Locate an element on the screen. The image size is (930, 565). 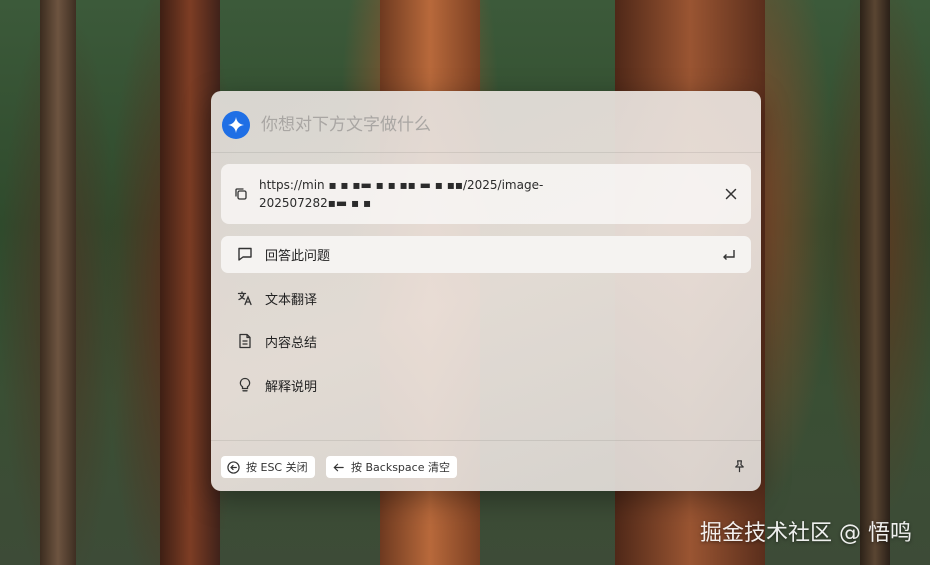
panel-footer: 按 ESC 关闭 按 Backspace 清空 is located at coordinates (486, 465).